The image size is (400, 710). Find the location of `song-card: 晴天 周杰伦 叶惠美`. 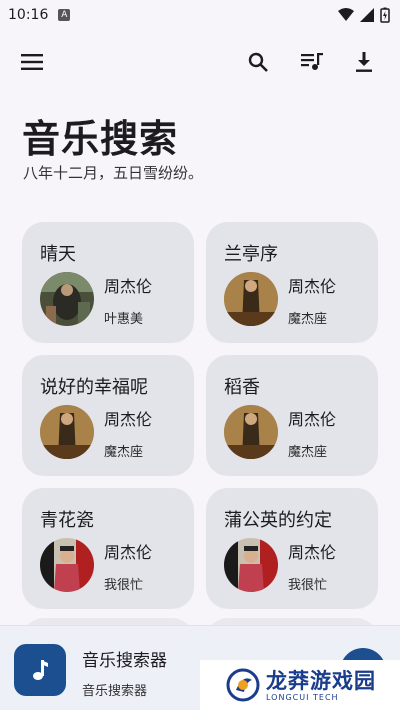

song-card: 晴天 周杰伦 叶惠美 is located at coordinates (108, 282).